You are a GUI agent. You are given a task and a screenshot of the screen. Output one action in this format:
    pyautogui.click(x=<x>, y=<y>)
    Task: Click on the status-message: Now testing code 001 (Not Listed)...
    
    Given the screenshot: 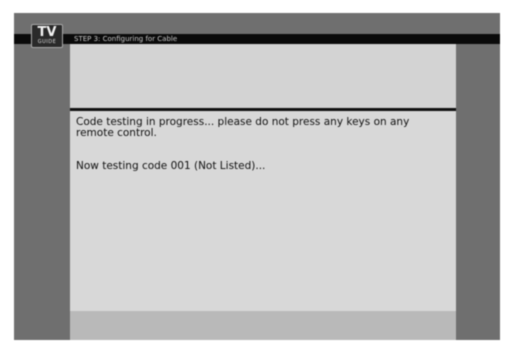 What is the action you would take?
    pyautogui.click(x=171, y=166)
    